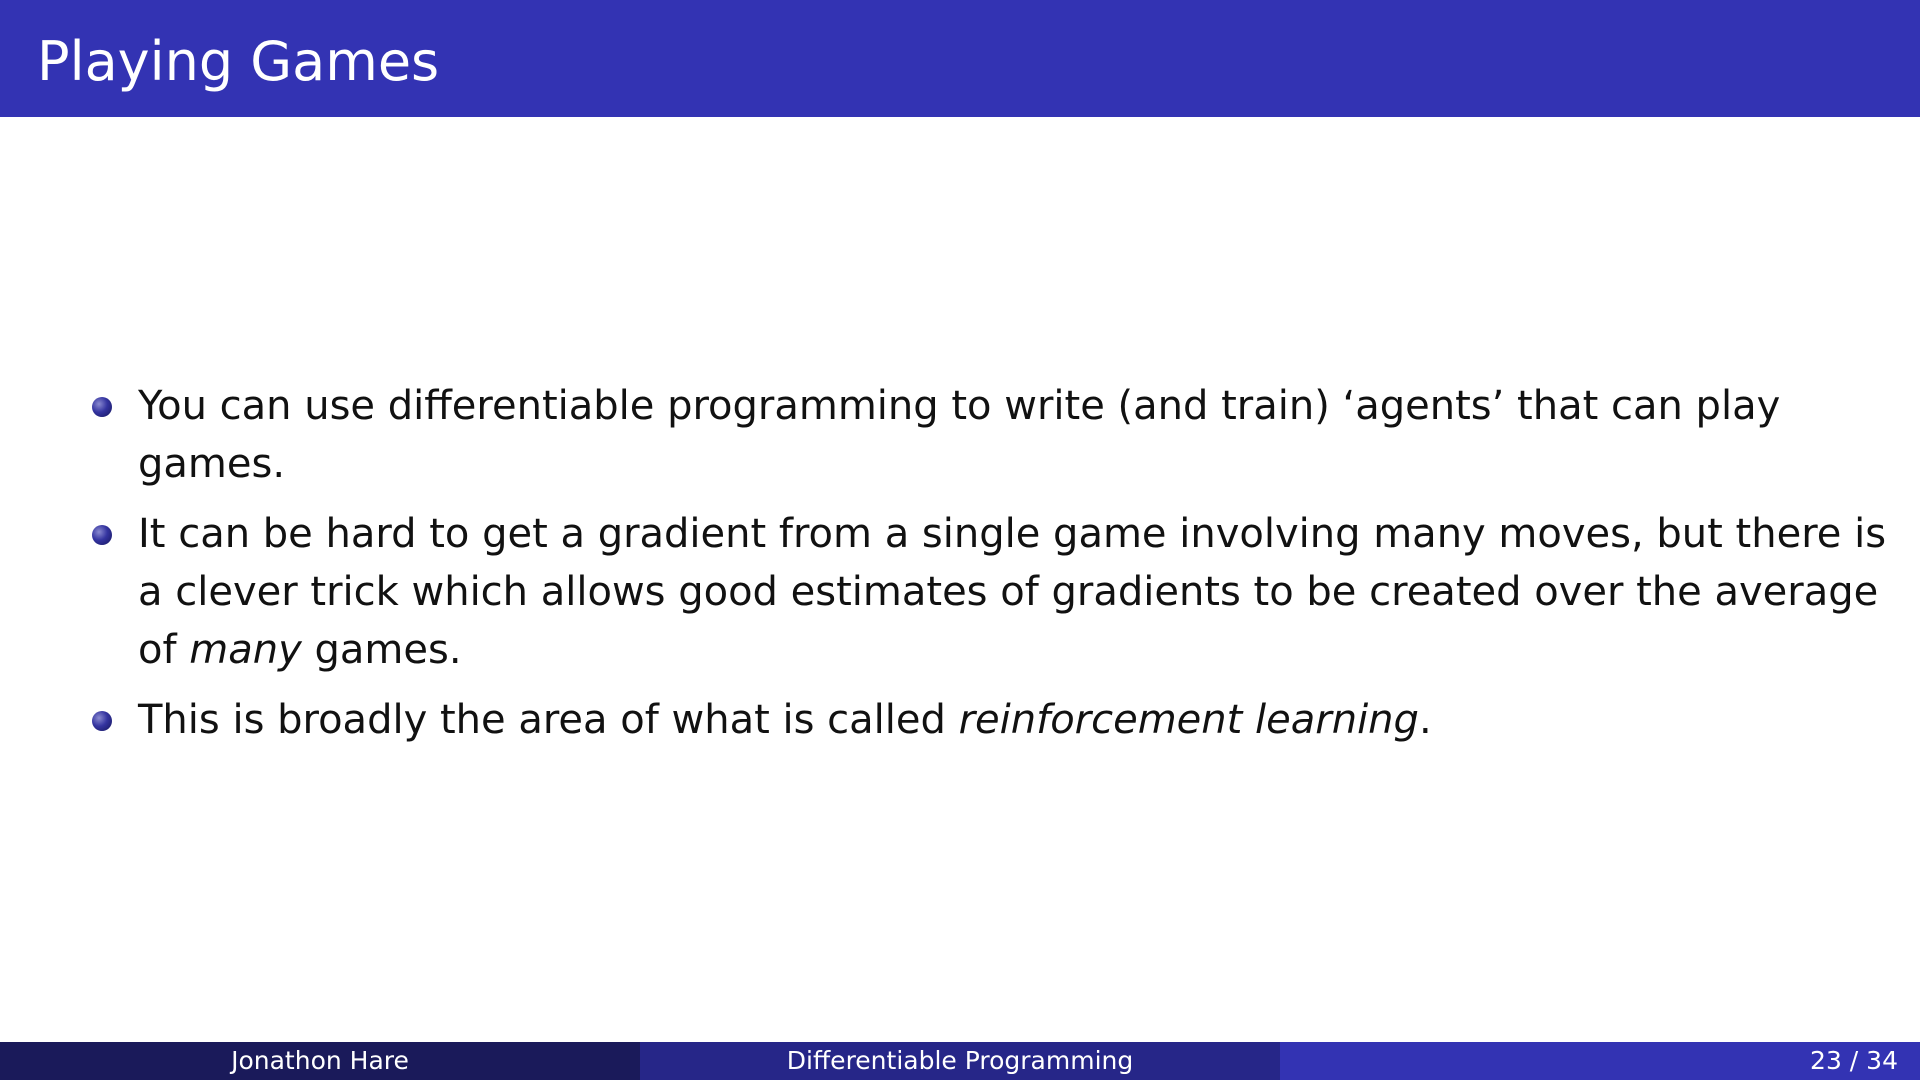 The image size is (1920, 1080). I want to click on footer-talk-title: Differentiable Programming, so click(960, 1061).